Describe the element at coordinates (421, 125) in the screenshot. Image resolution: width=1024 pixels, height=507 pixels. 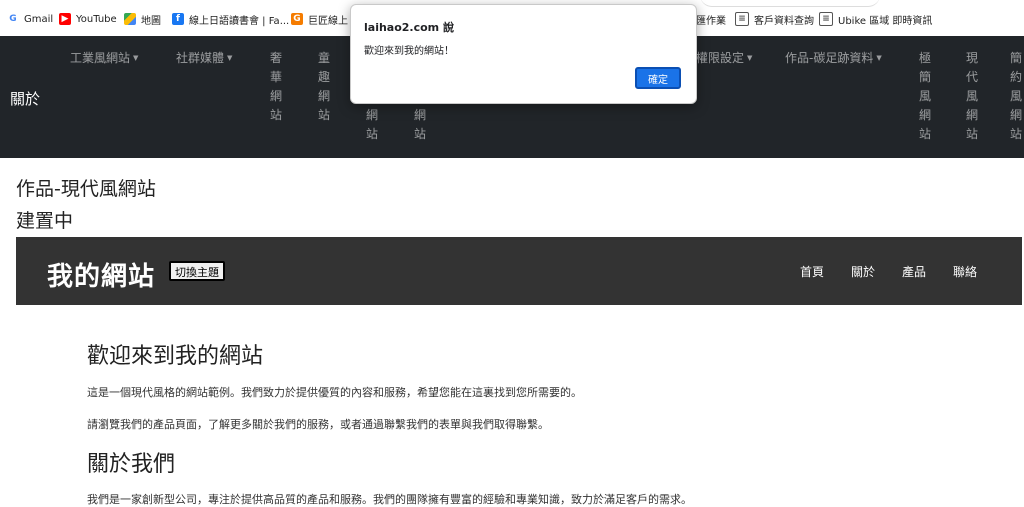
I see `nav-item-hidden-2: 網 站` at that location.